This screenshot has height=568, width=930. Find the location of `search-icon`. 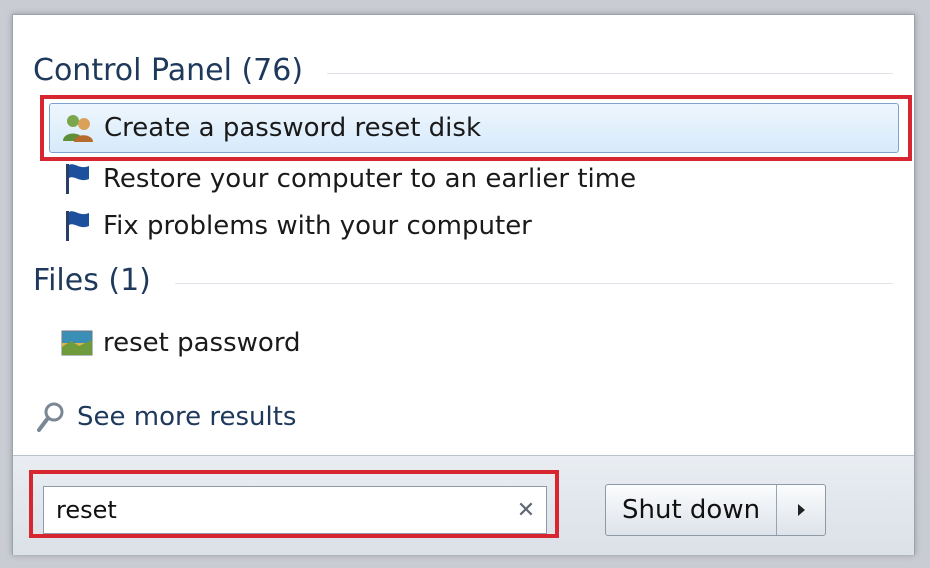

search-icon is located at coordinates (51, 417).